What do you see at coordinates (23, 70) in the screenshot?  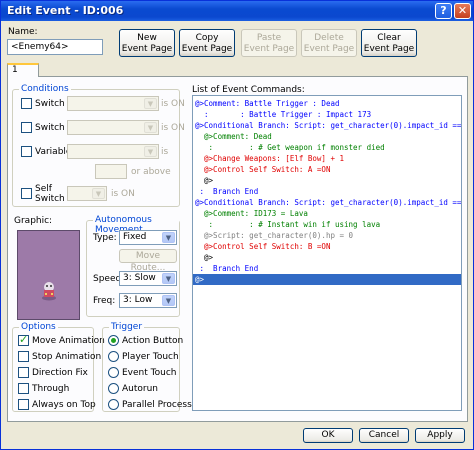 I see `tab-page-1: 1` at bounding box center [23, 70].